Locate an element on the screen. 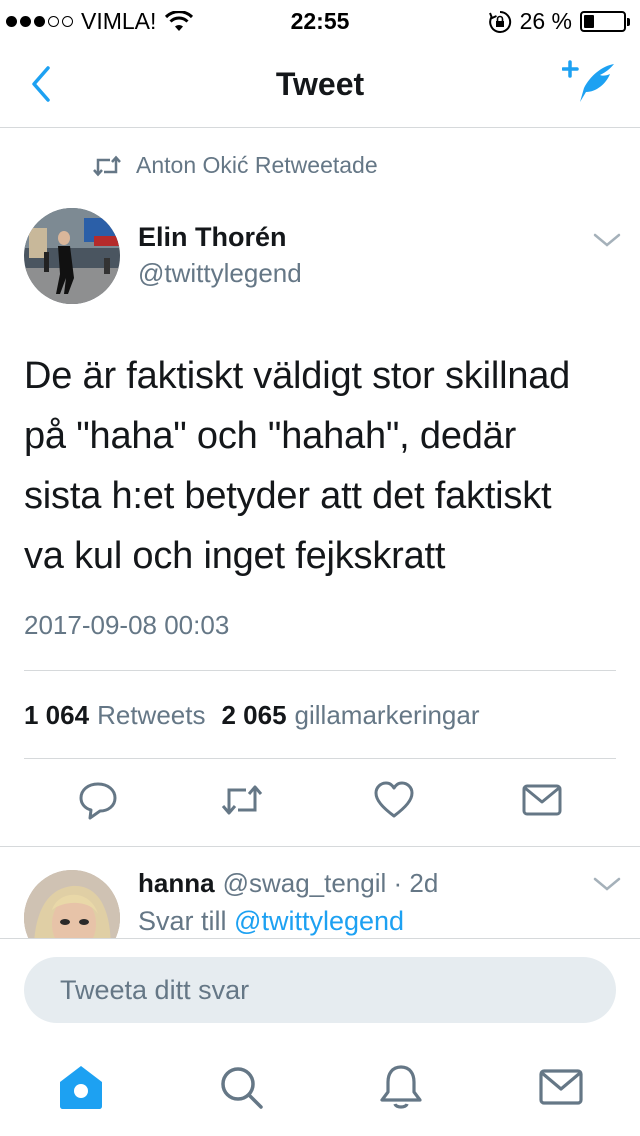 The image size is (640, 1136). home-icon is located at coordinates (81, 1087).